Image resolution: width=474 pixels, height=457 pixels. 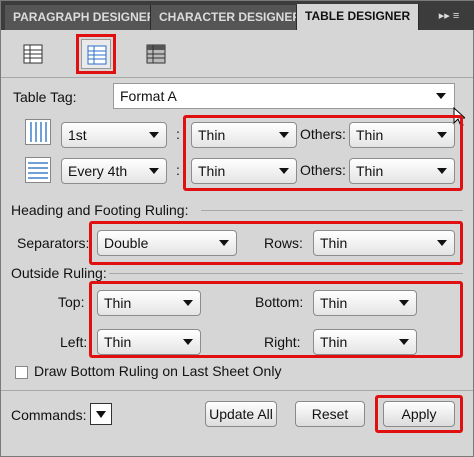 What do you see at coordinates (71, 302) in the screenshot?
I see `top-label: Top:` at bounding box center [71, 302].